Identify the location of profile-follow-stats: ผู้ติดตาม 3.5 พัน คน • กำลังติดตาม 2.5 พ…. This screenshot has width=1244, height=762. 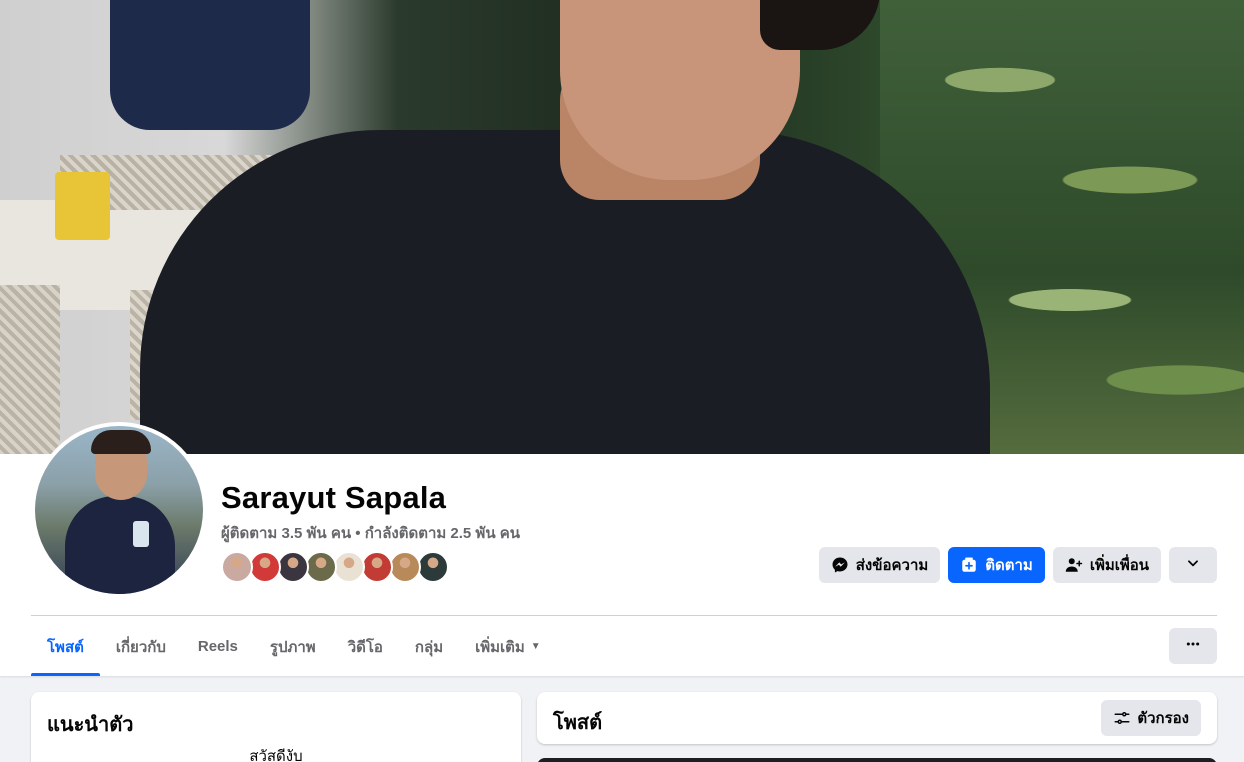
(370, 533).